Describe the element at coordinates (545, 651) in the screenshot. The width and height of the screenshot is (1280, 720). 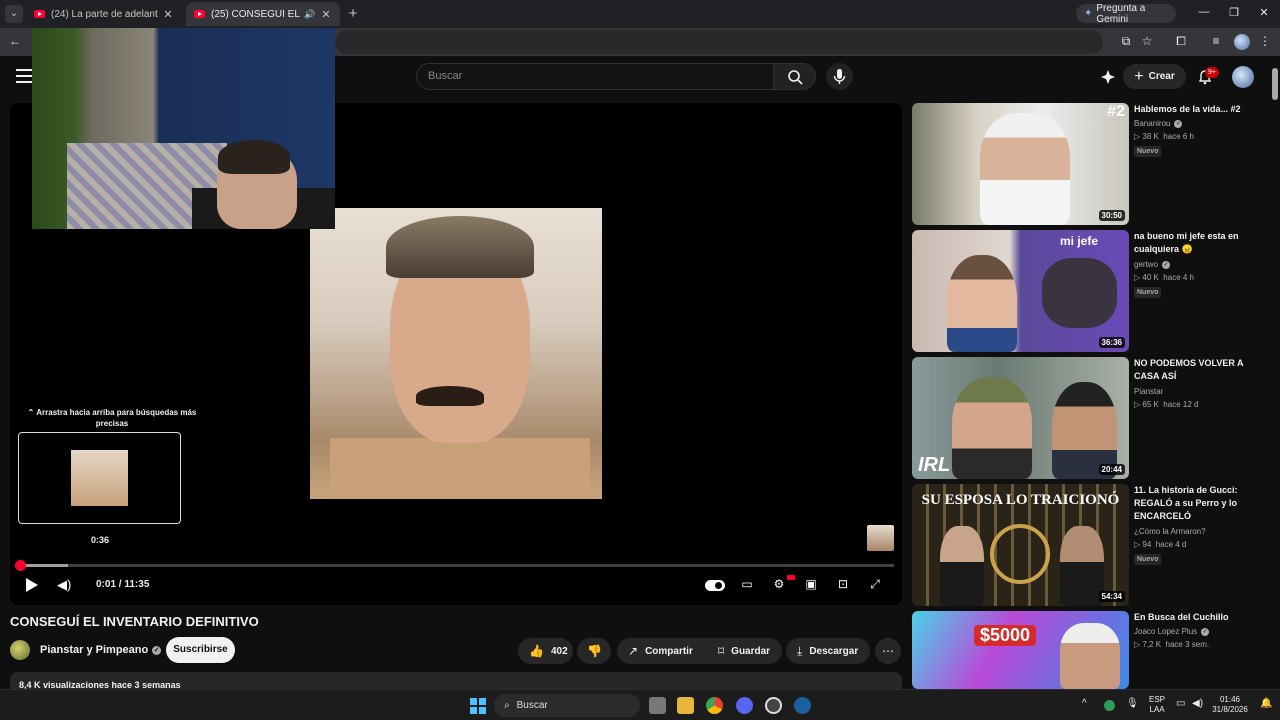
I see `like-button: 👍 402` at that location.